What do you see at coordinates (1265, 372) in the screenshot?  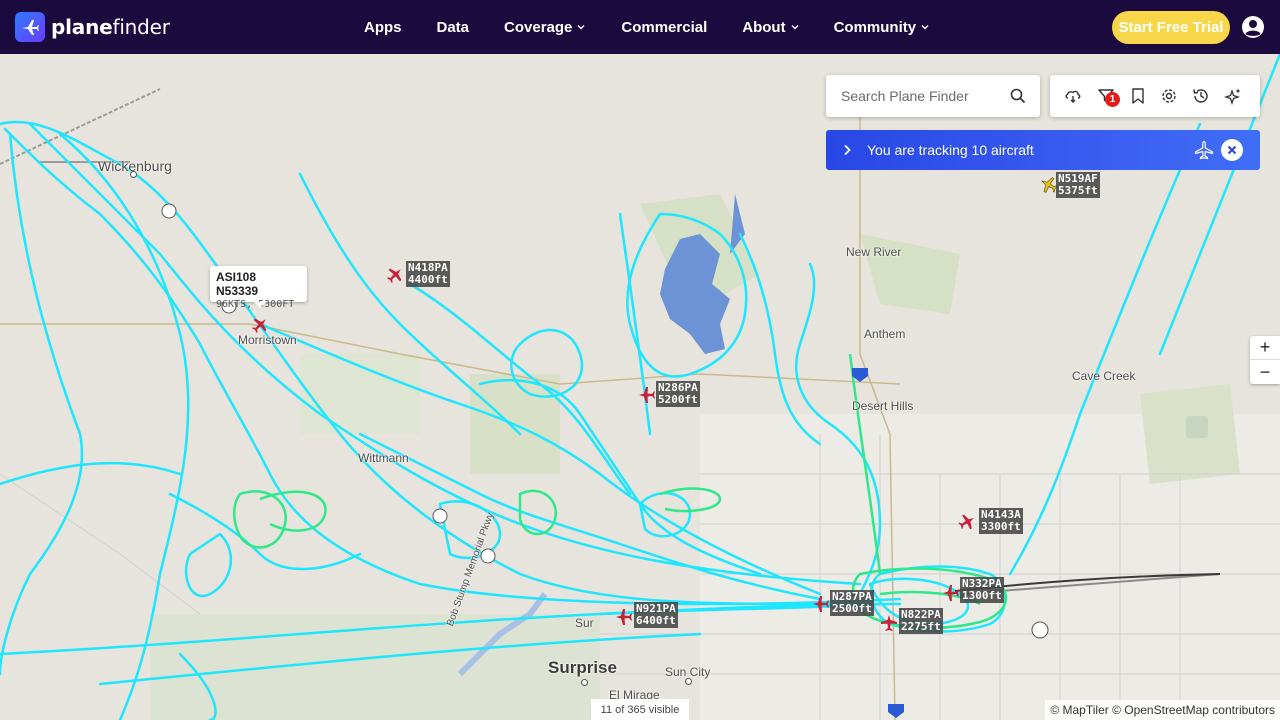 I see `zoom-out-button: −` at bounding box center [1265, 372].